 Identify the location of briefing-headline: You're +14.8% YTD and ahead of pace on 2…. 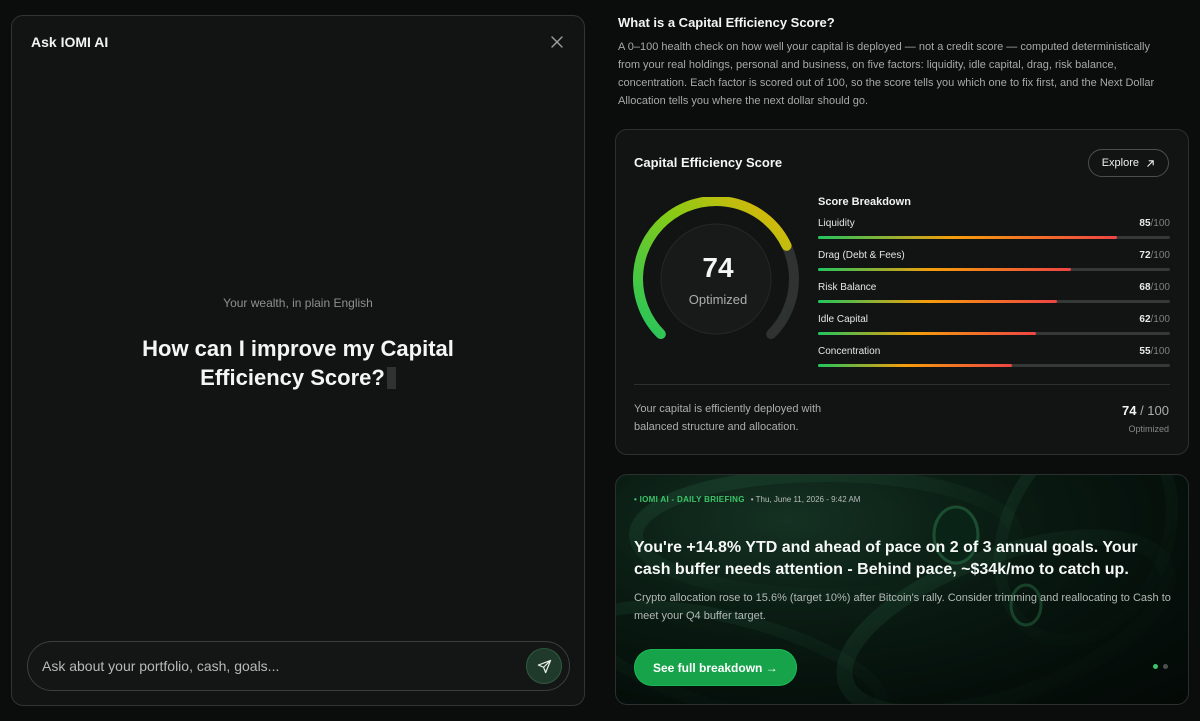
(886, 558).